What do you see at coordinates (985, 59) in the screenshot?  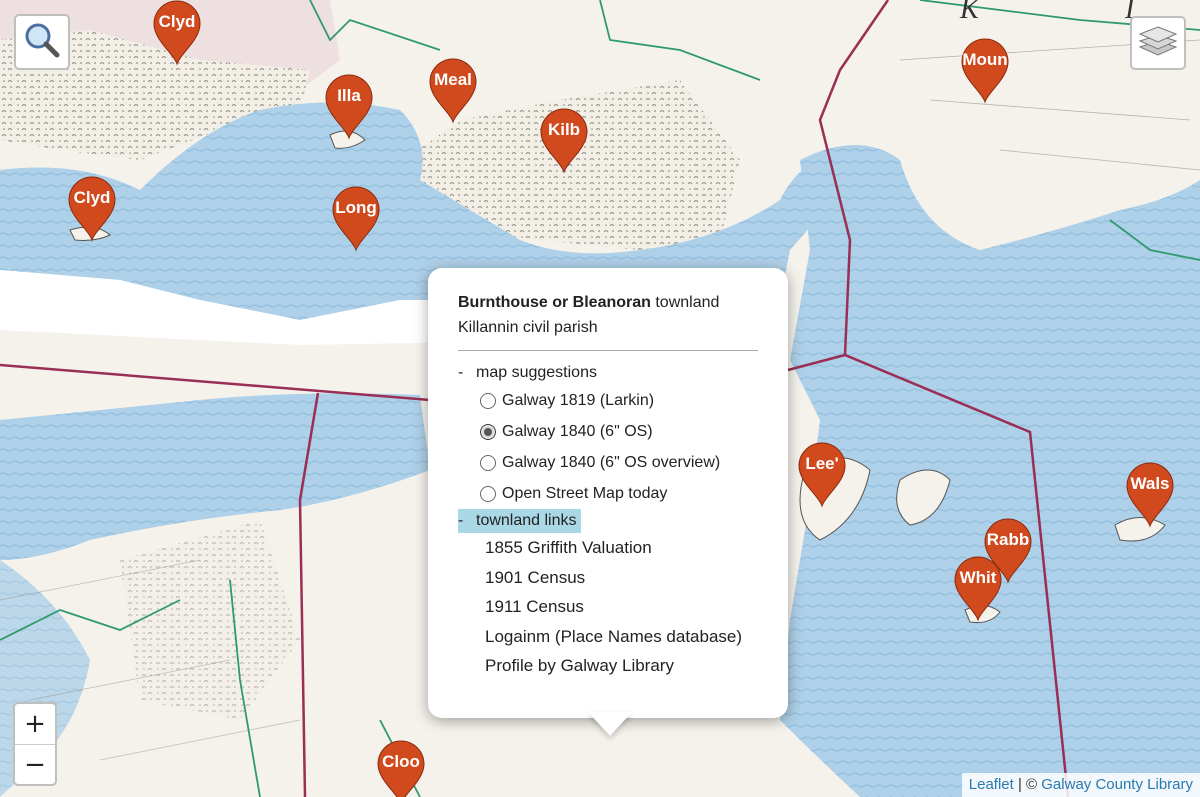 I see `marker-label: Moun` at bounding box center [985, 59].